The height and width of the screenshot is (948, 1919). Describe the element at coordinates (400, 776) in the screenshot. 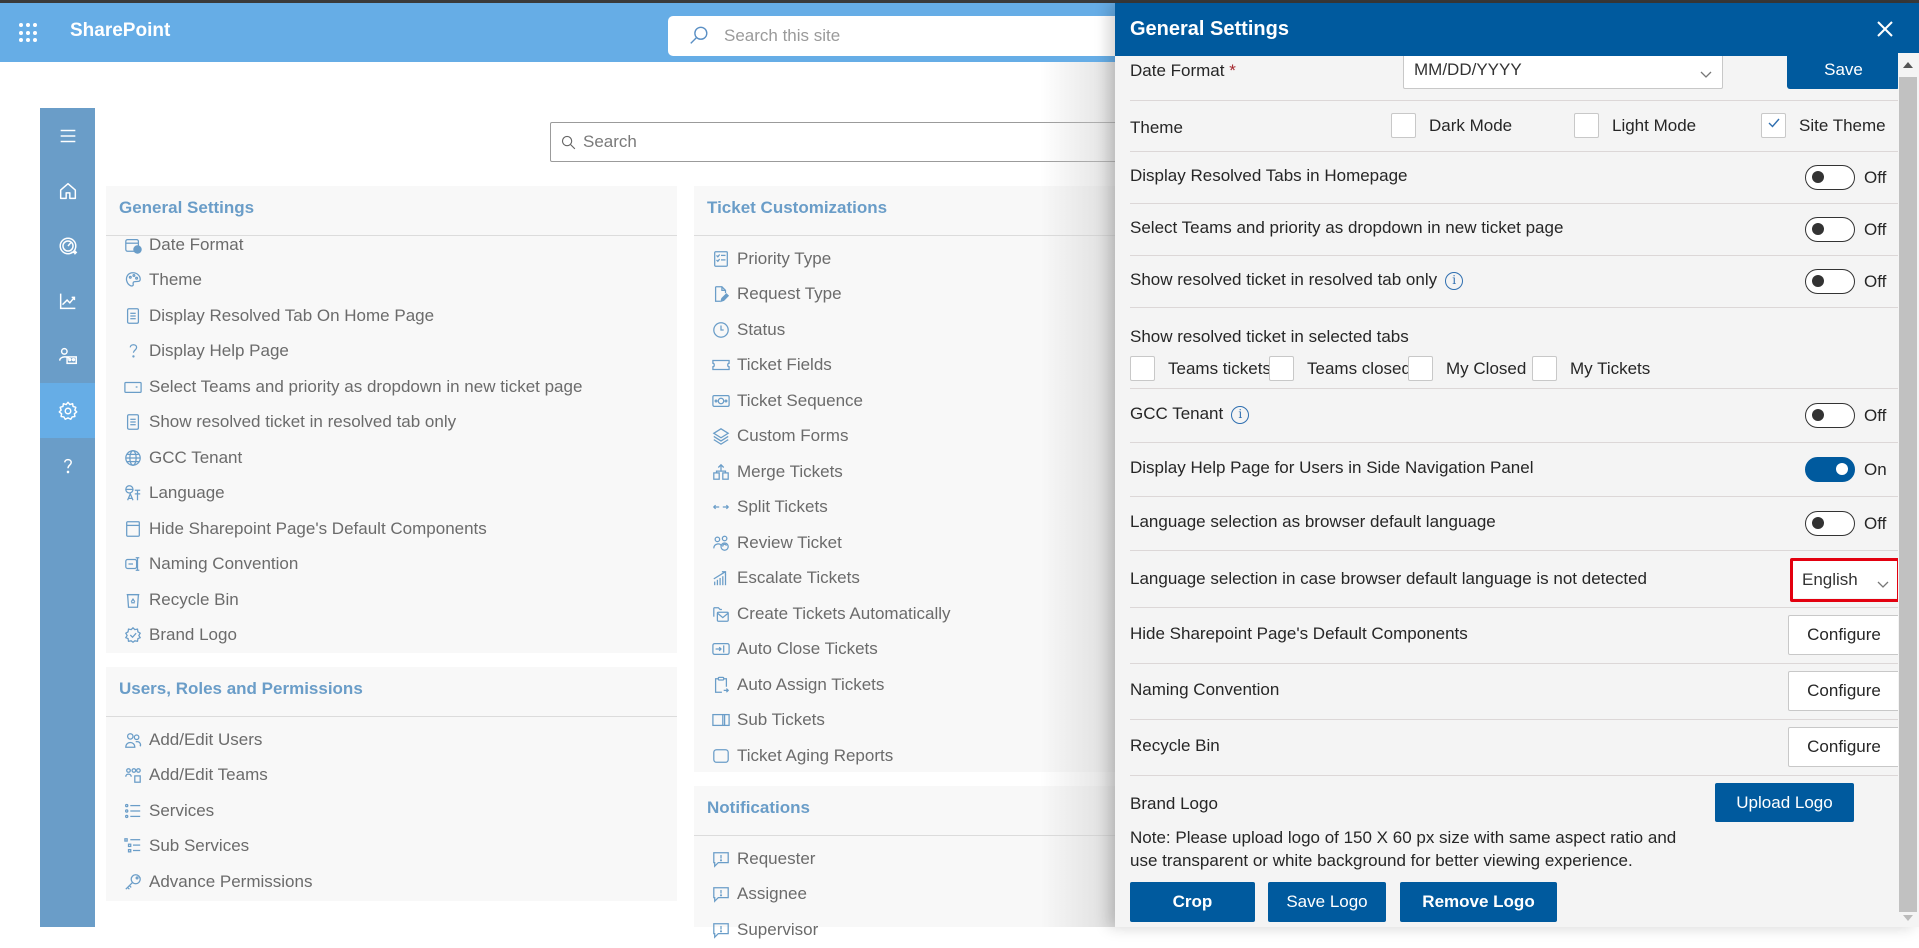

I see `settings-link-add-edit-teams: Add/Edit Teams` at that location.